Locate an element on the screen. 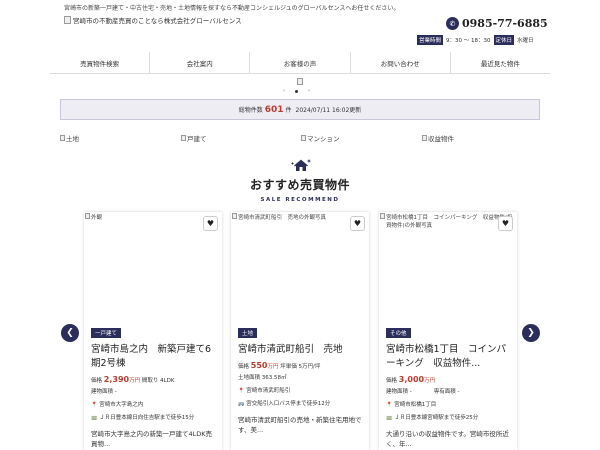  property-image: 外観 is located at coordinates (153, 262).